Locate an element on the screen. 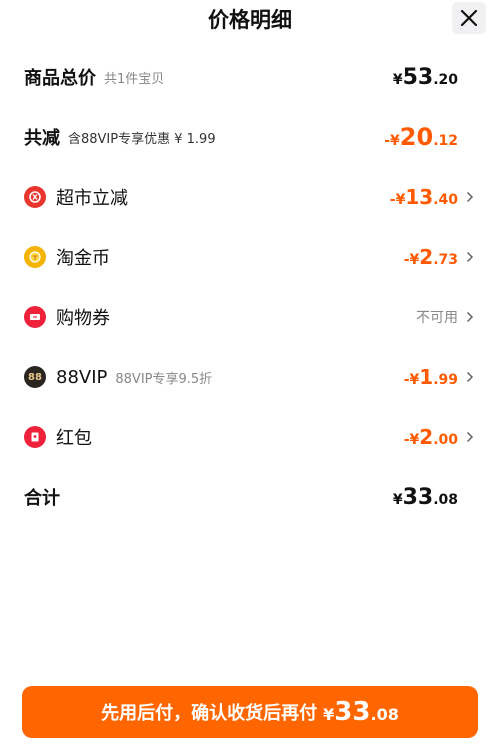 This screenshot has height=756, width=500. coupon-status: 不可用 is located at coordinates (437, 318).